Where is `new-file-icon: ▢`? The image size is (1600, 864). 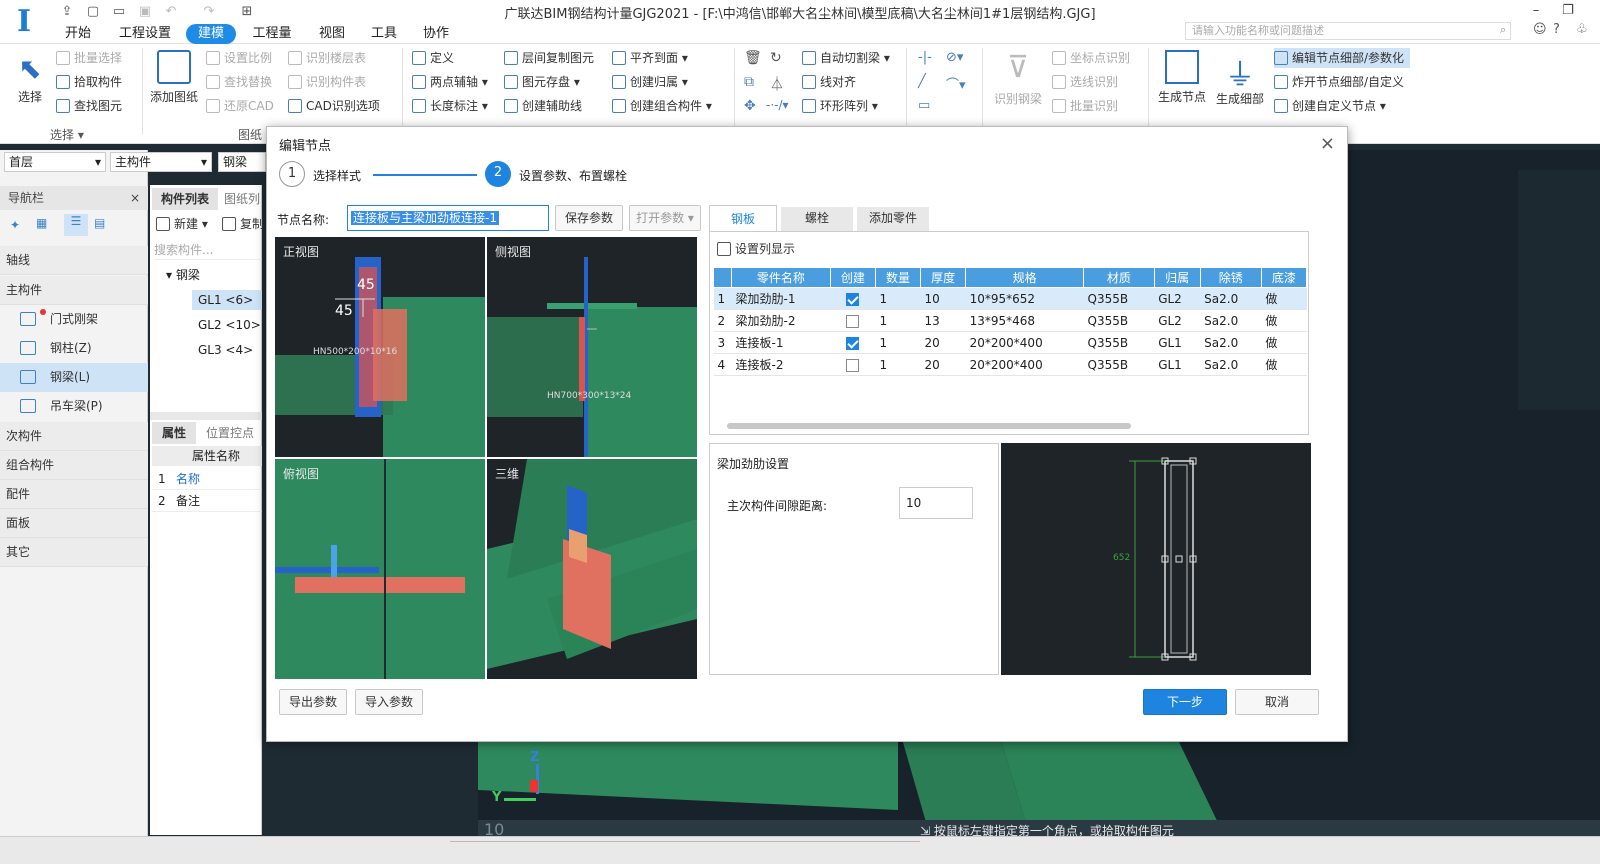
new-file-icon: ▢ is located at coordinates (93, 12).